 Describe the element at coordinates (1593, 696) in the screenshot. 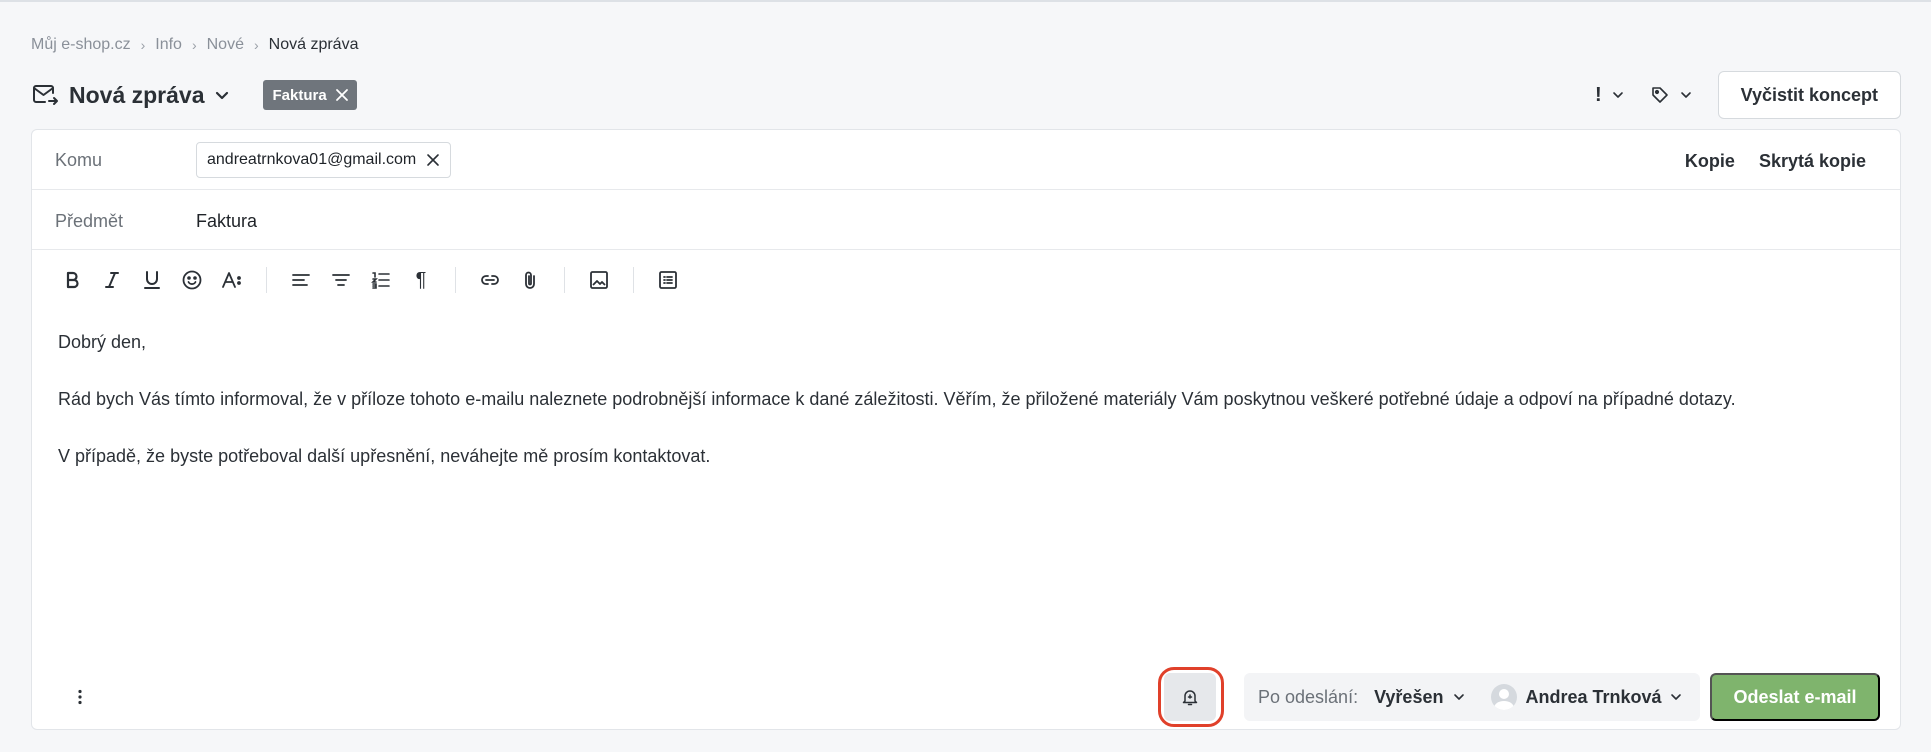

I see `assignee-name: Andrea Trnková` at that location.